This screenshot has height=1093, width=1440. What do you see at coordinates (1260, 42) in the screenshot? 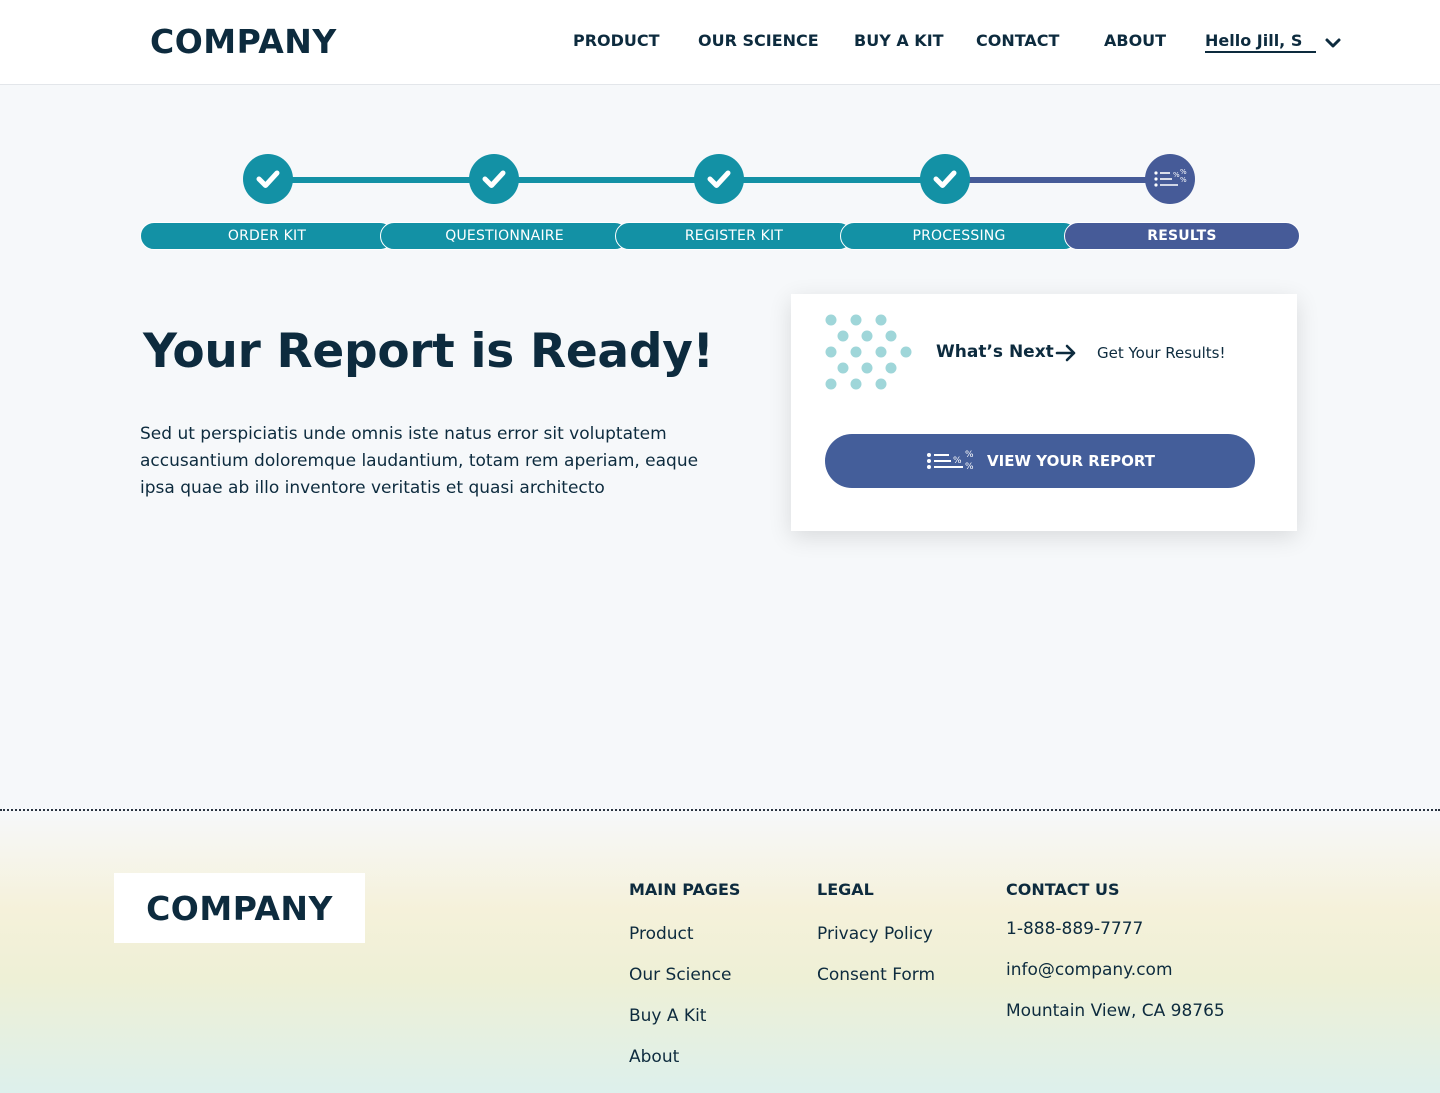
I see `user-menu: Hello Jill, S` at bounding box center [1260, 42].